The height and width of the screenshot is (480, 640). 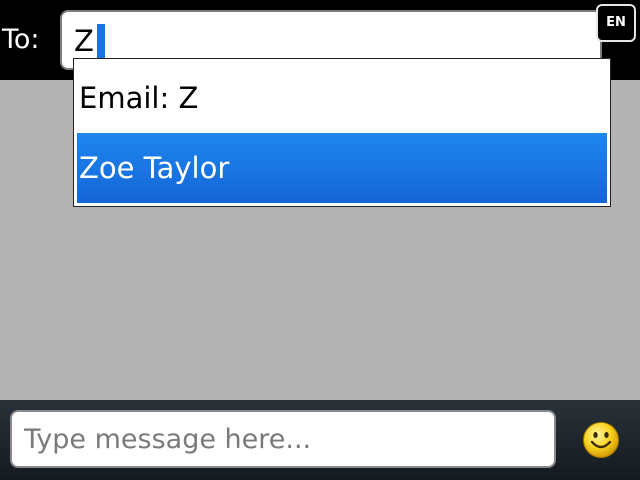 I want to click on to-label: To:, so click(x=21, y=39).